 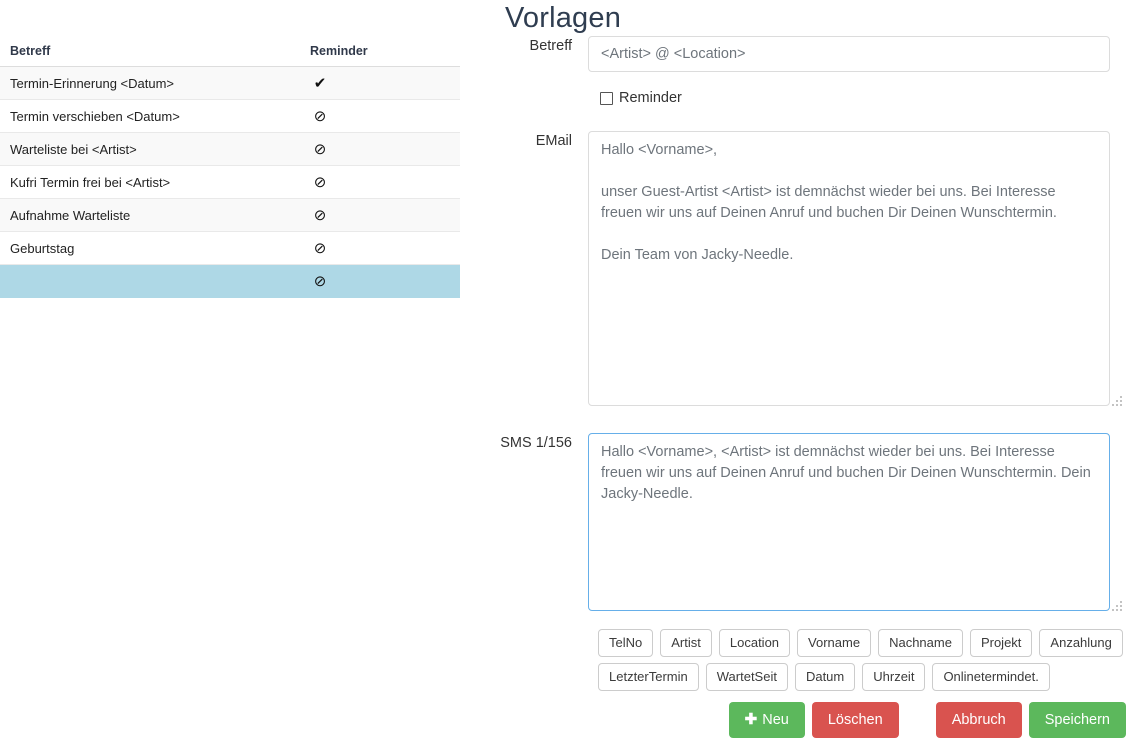 What do you see at coordinates (834, 643) in the screenshot?
I see `token-button: Vorname` at bounding box center [834, 643].